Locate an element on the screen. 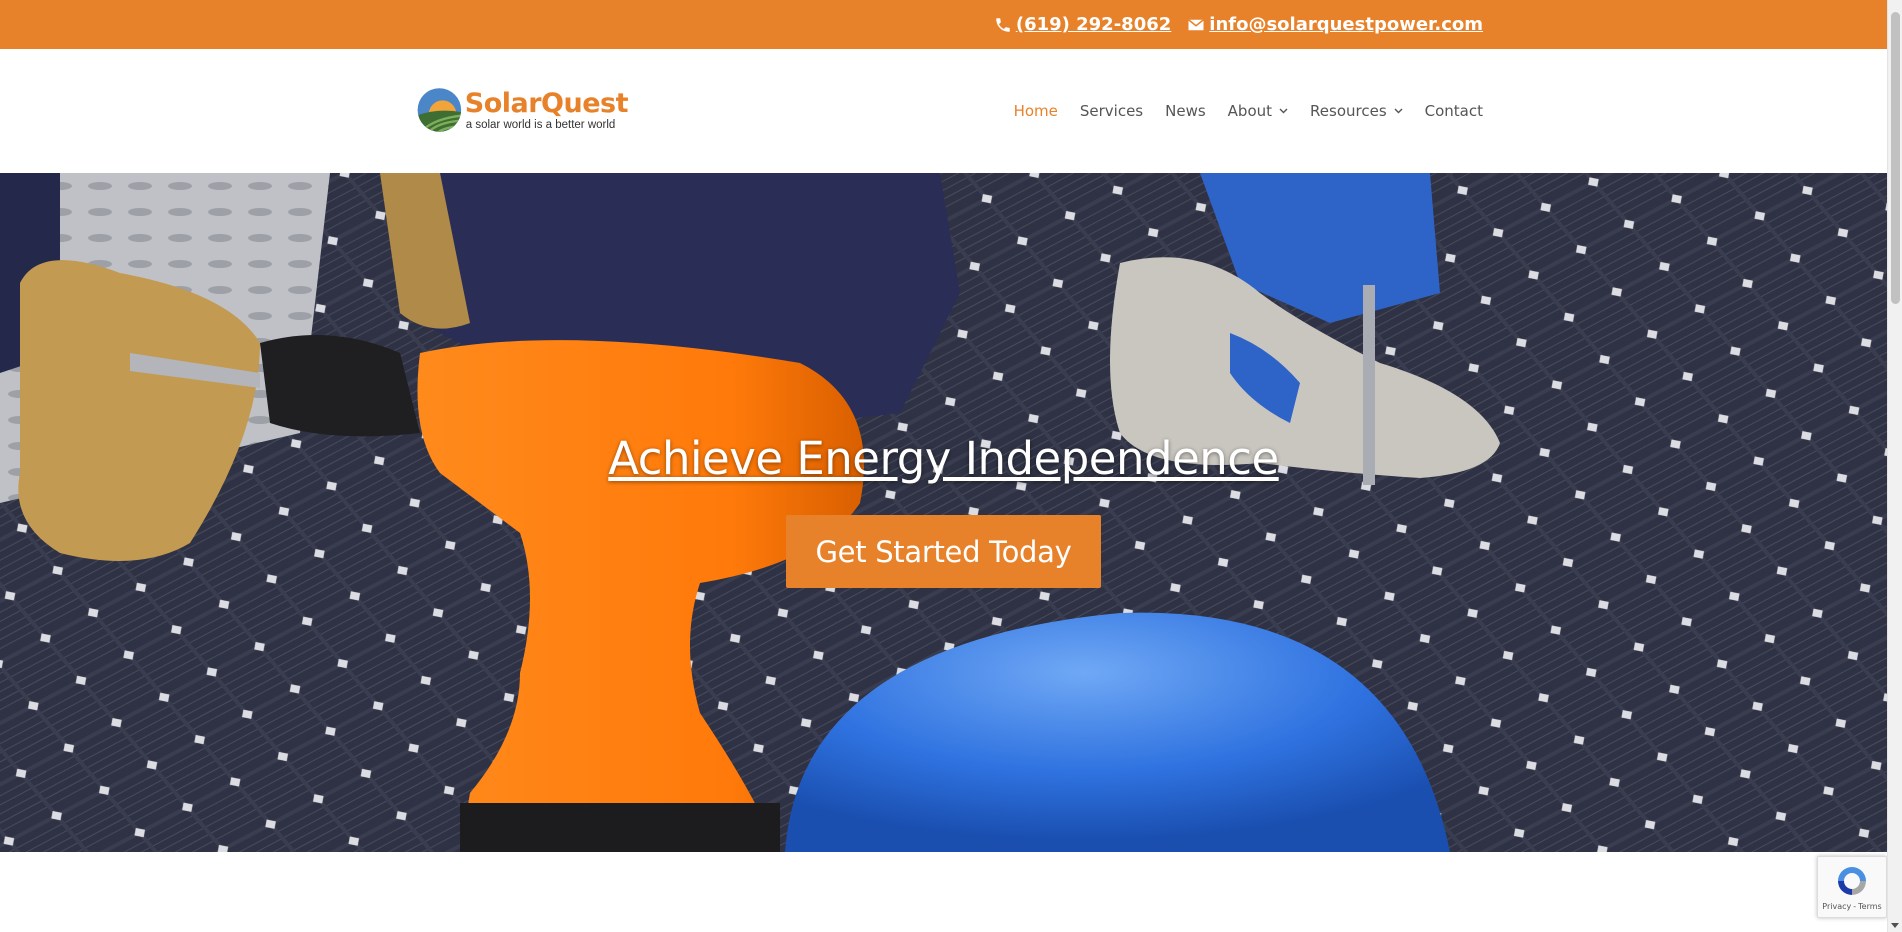 The image size is (1902, 932). recaptcha-links: Privacy - Terms is located at coordinates (1851, 906).